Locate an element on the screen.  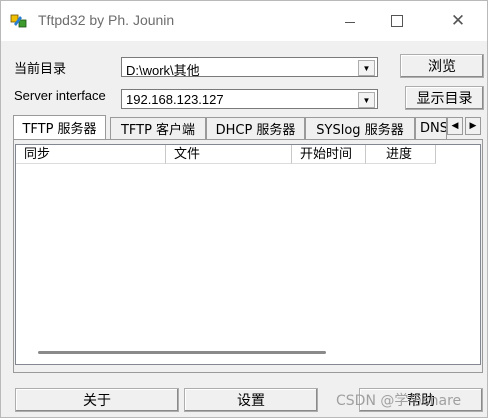
minimize-button is located at coordinates (350, 21).